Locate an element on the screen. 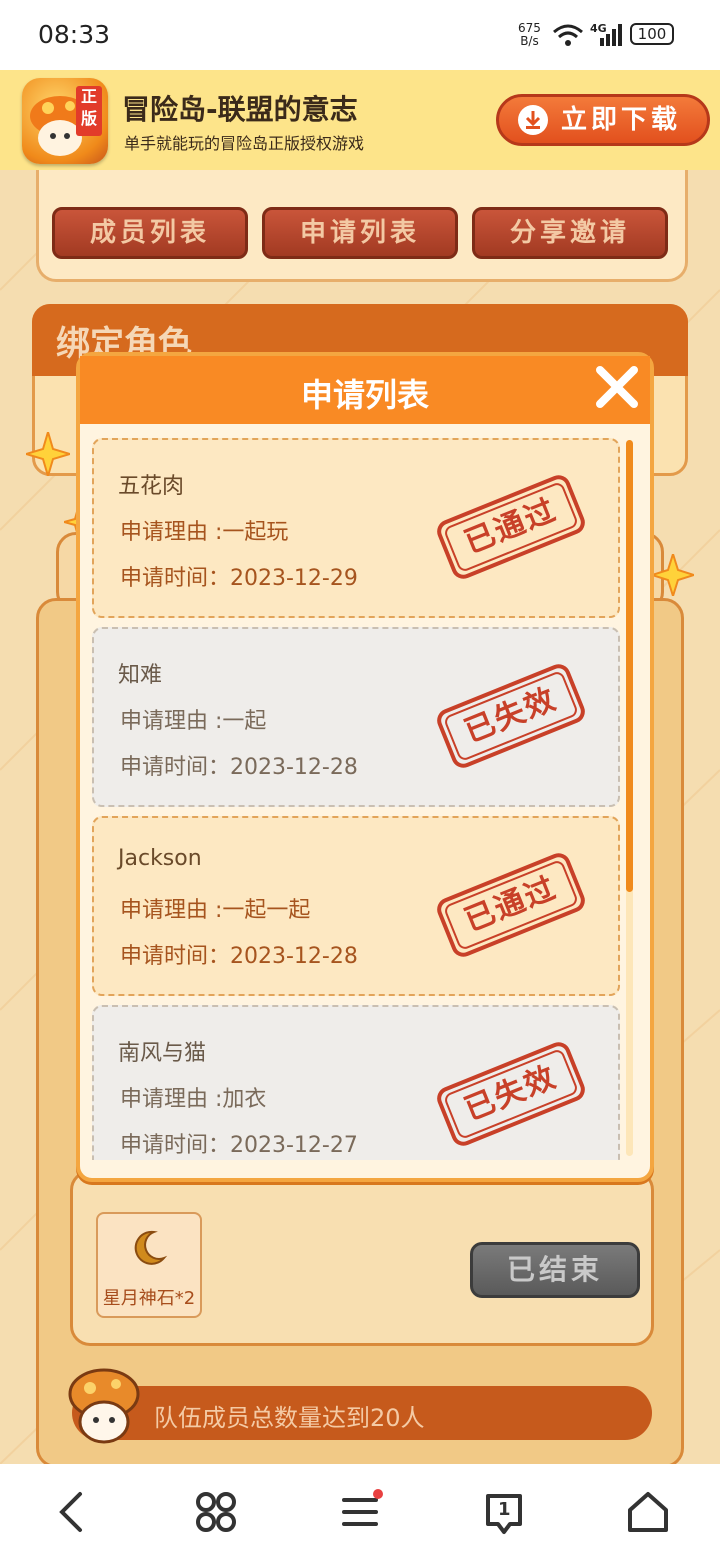  tabs-count: 1 is located at coordinates (504, 1509).